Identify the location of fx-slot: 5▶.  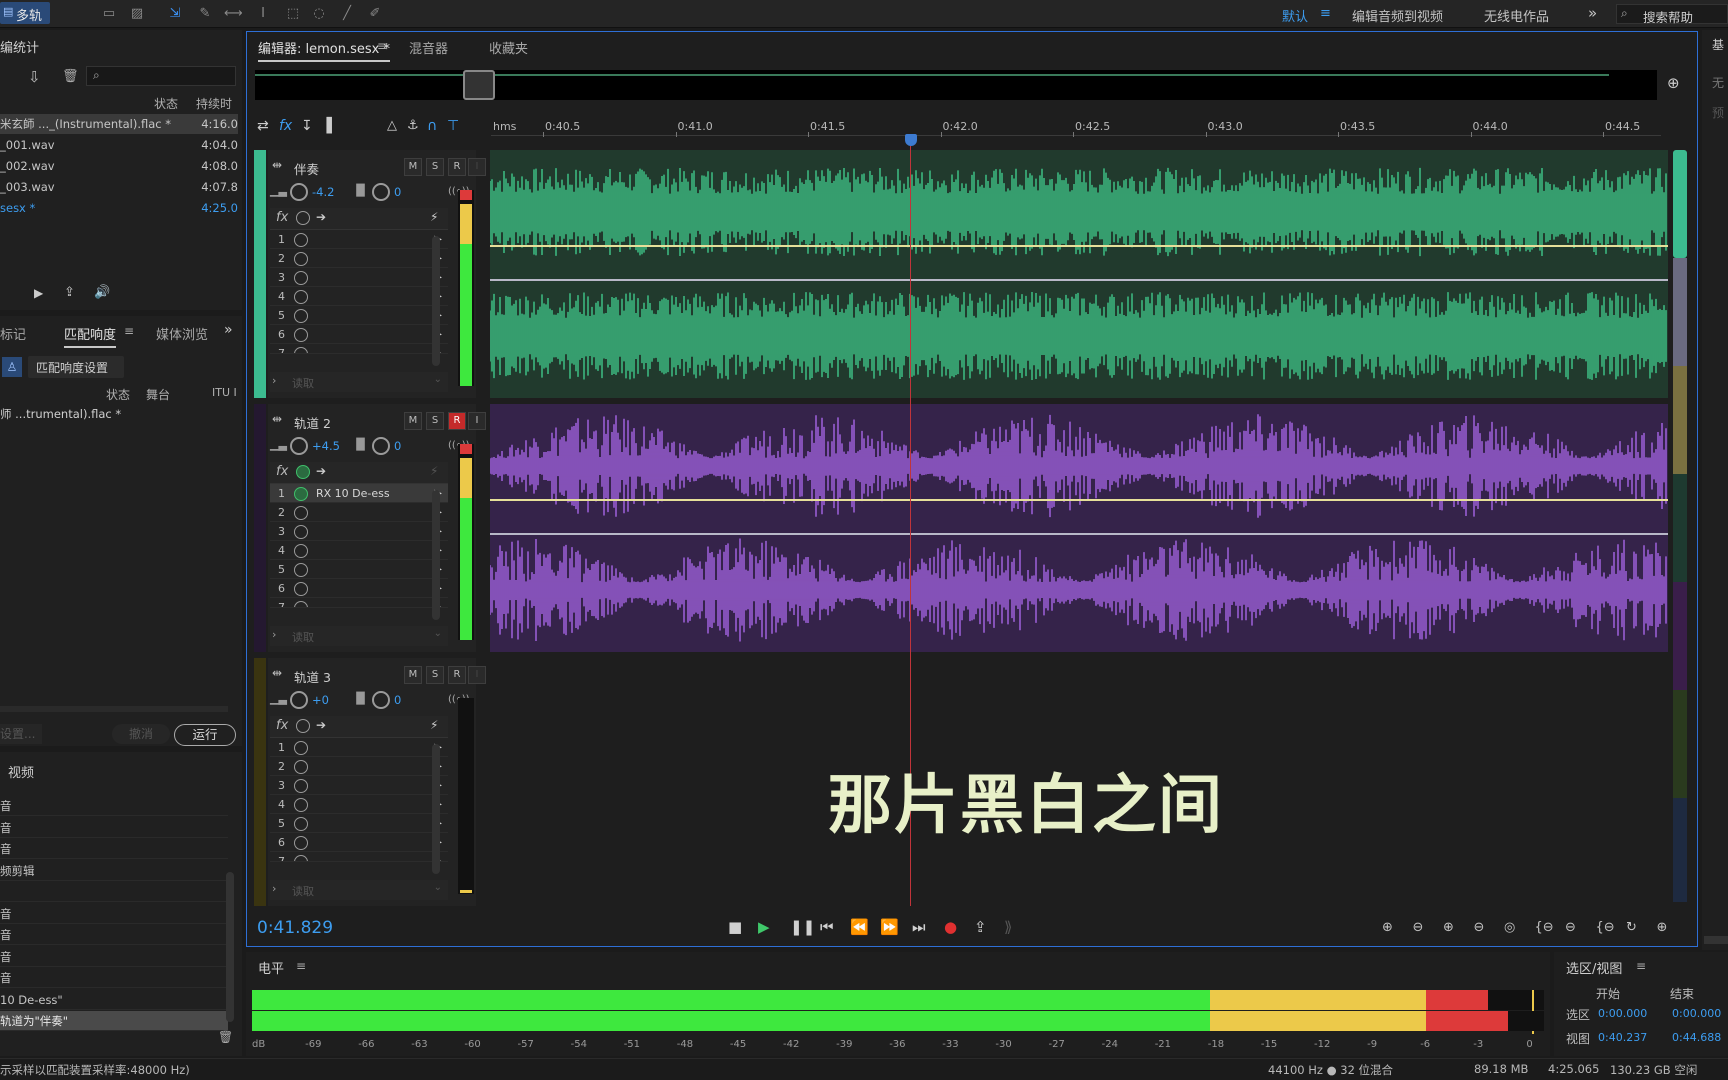
(359, 315).